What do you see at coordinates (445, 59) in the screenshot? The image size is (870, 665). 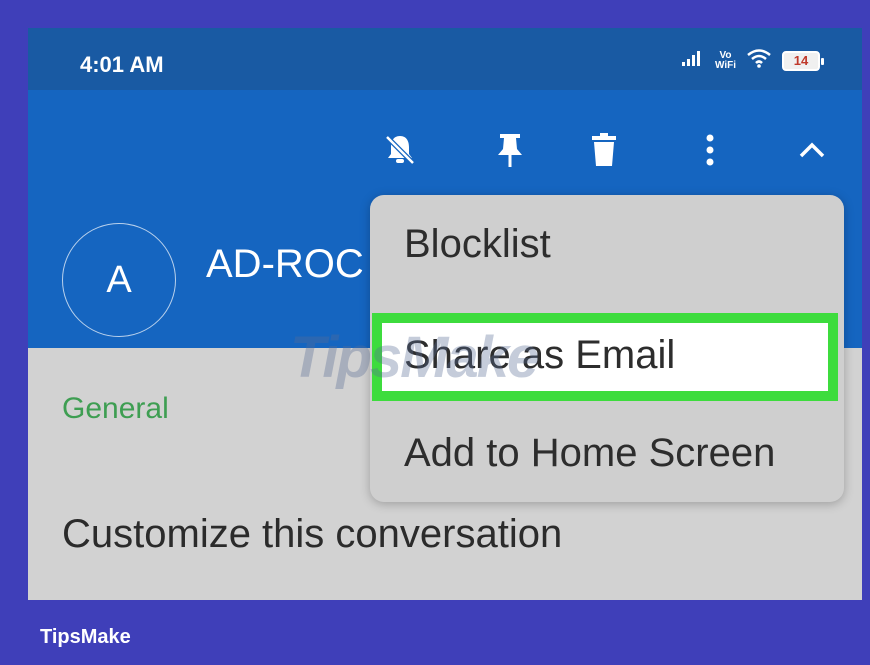 I see `status-bar: 4:01 AM Vo WiFi 14` at bounding box center [445, 59].